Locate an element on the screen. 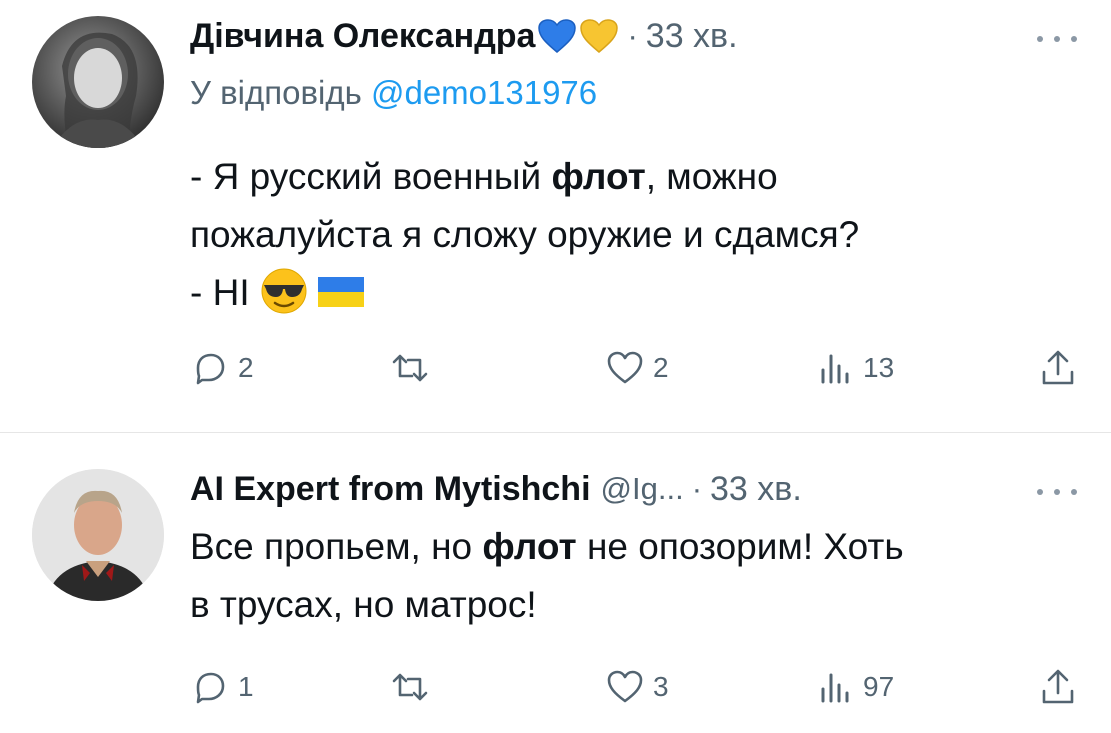 The image size is (1111, 733). text-line: - НІ is located at coordinates (630, 293).